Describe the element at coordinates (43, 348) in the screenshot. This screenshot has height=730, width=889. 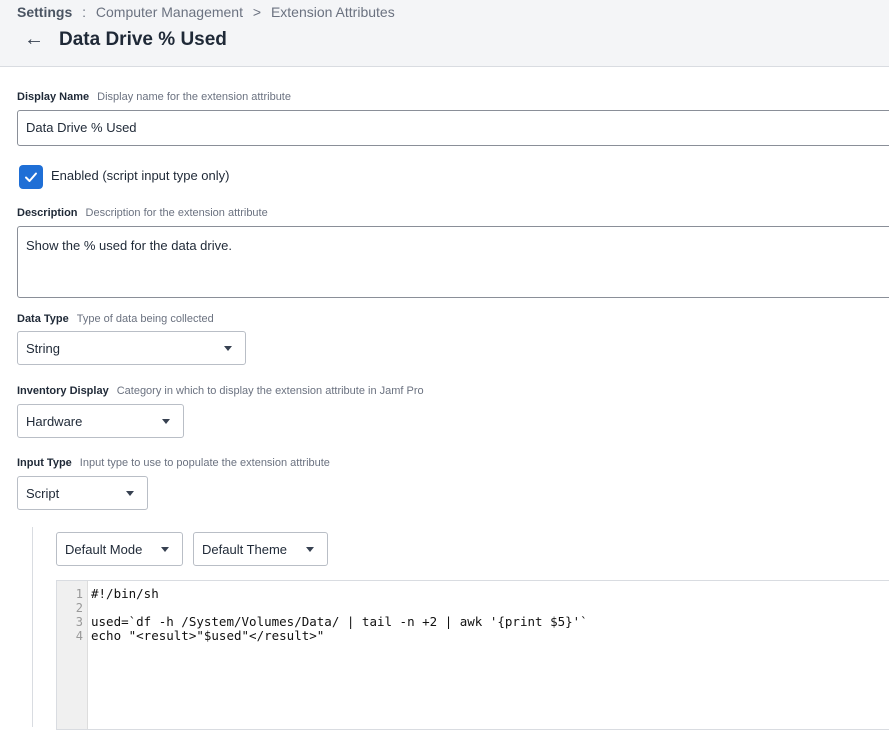
I see `data-type-value: String` at that location.